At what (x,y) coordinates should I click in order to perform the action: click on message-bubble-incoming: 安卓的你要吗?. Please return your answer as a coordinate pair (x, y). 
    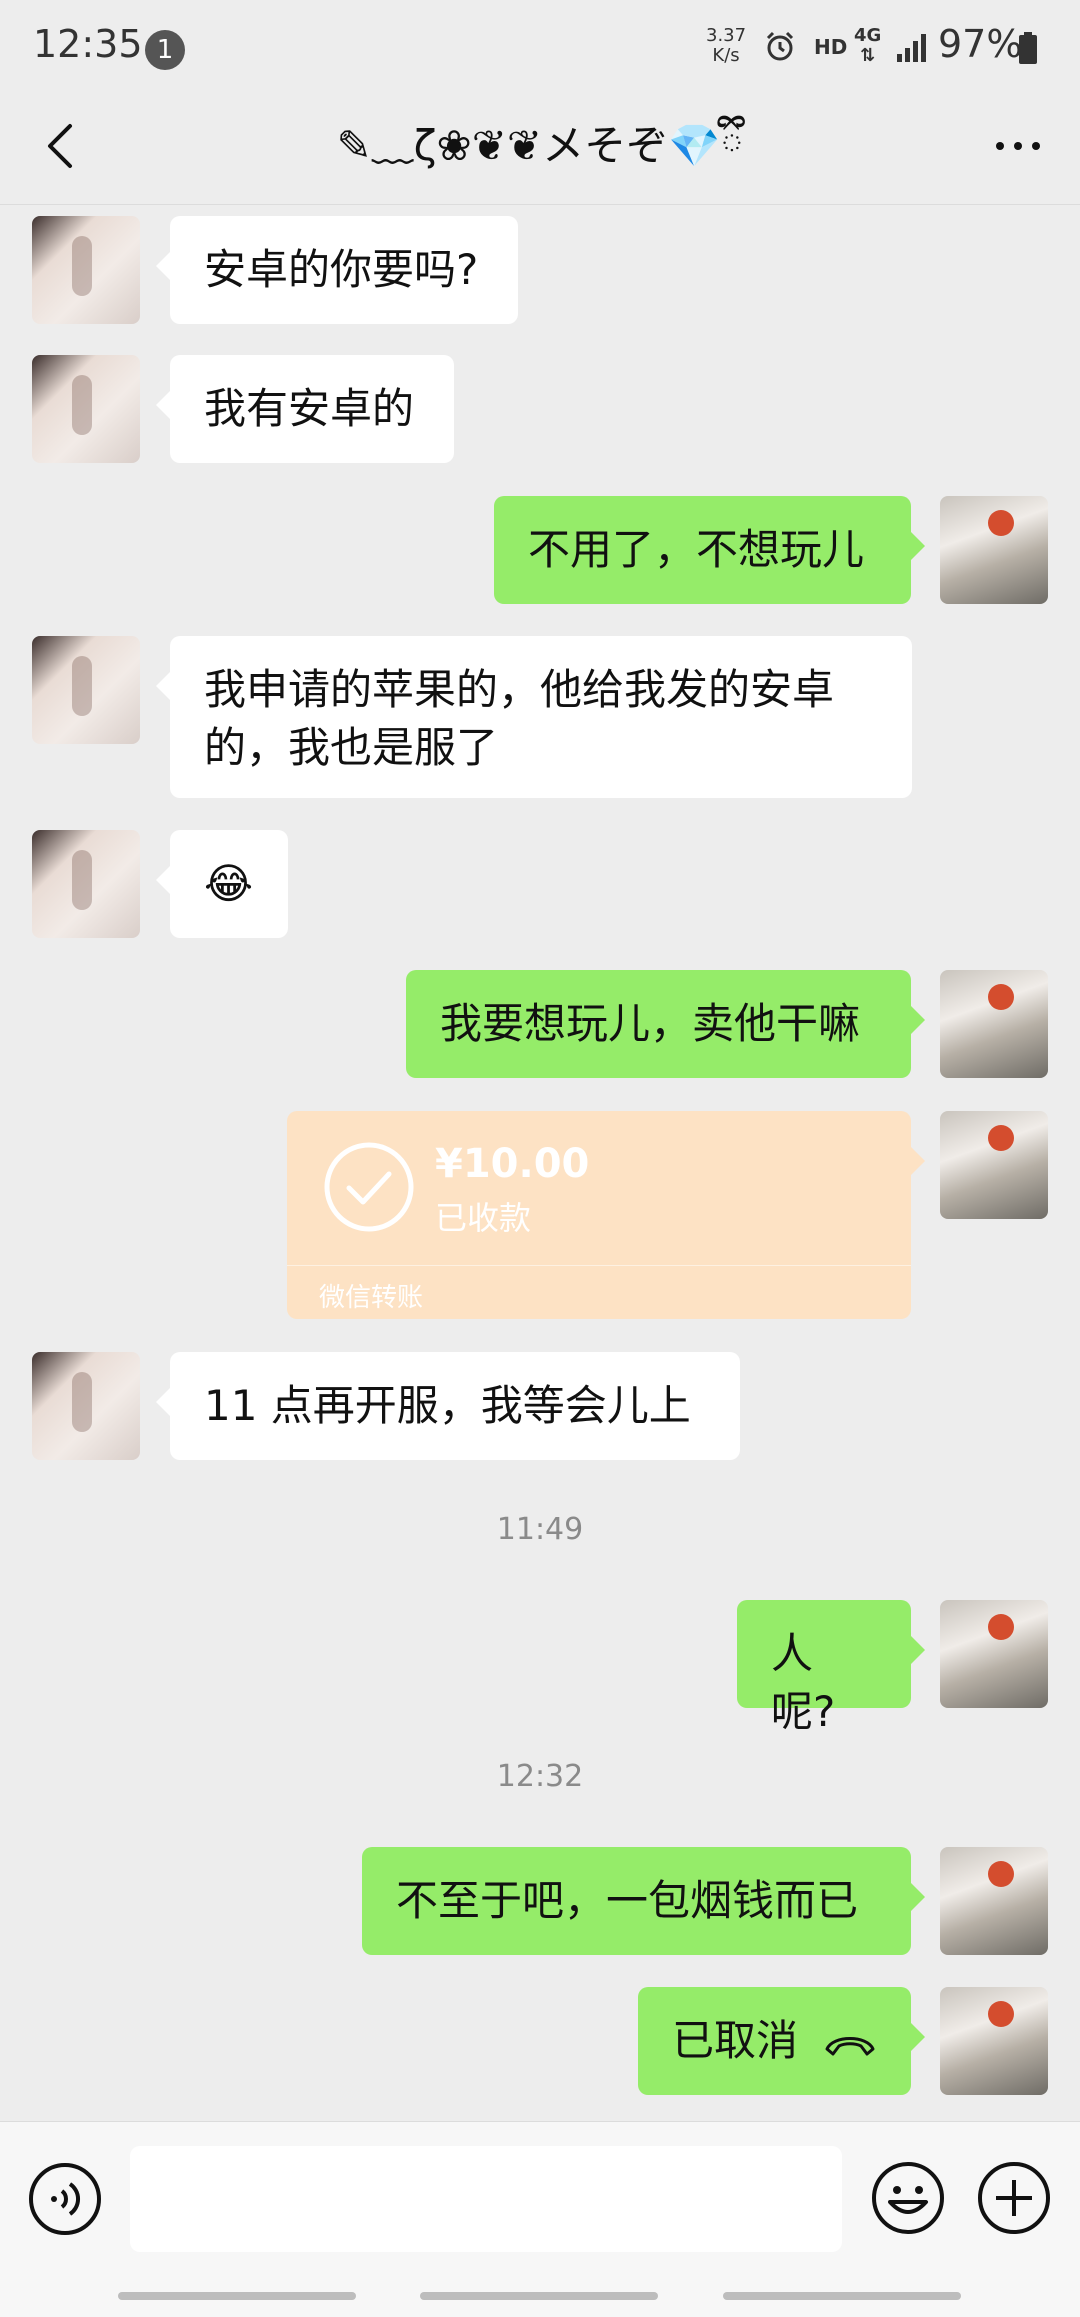
    Looking at the image, I should click on (337, 270).